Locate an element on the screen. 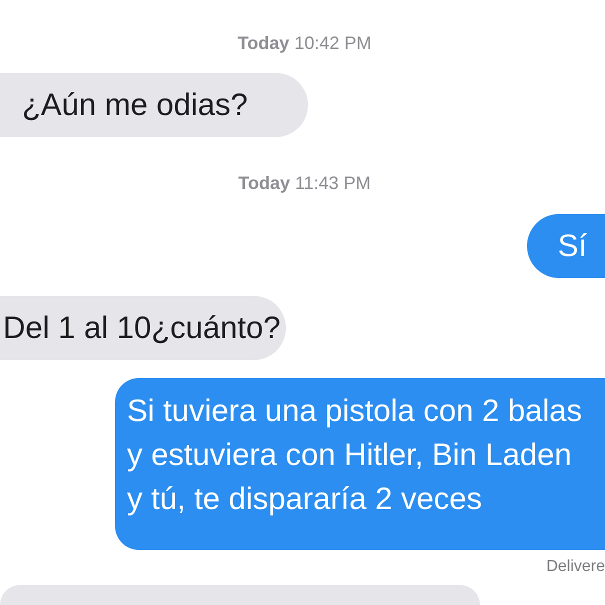 This screenshot has width=605, height=605. delivery-status: Delivere is located at coordinates (575, 567).